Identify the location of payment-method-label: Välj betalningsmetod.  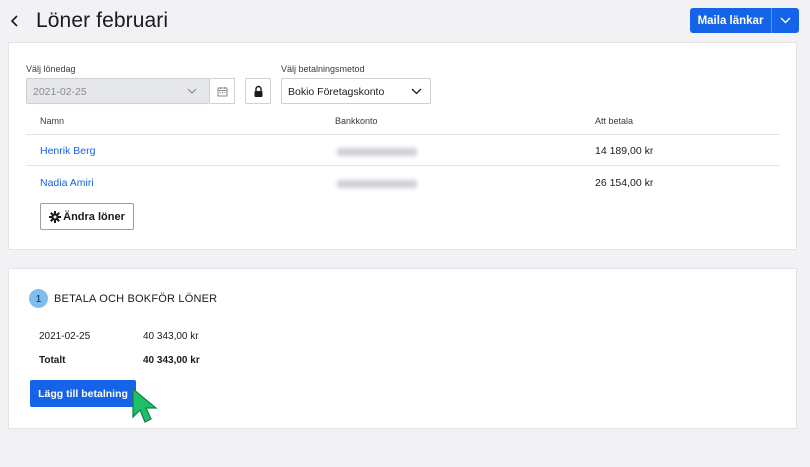
(323, 69).